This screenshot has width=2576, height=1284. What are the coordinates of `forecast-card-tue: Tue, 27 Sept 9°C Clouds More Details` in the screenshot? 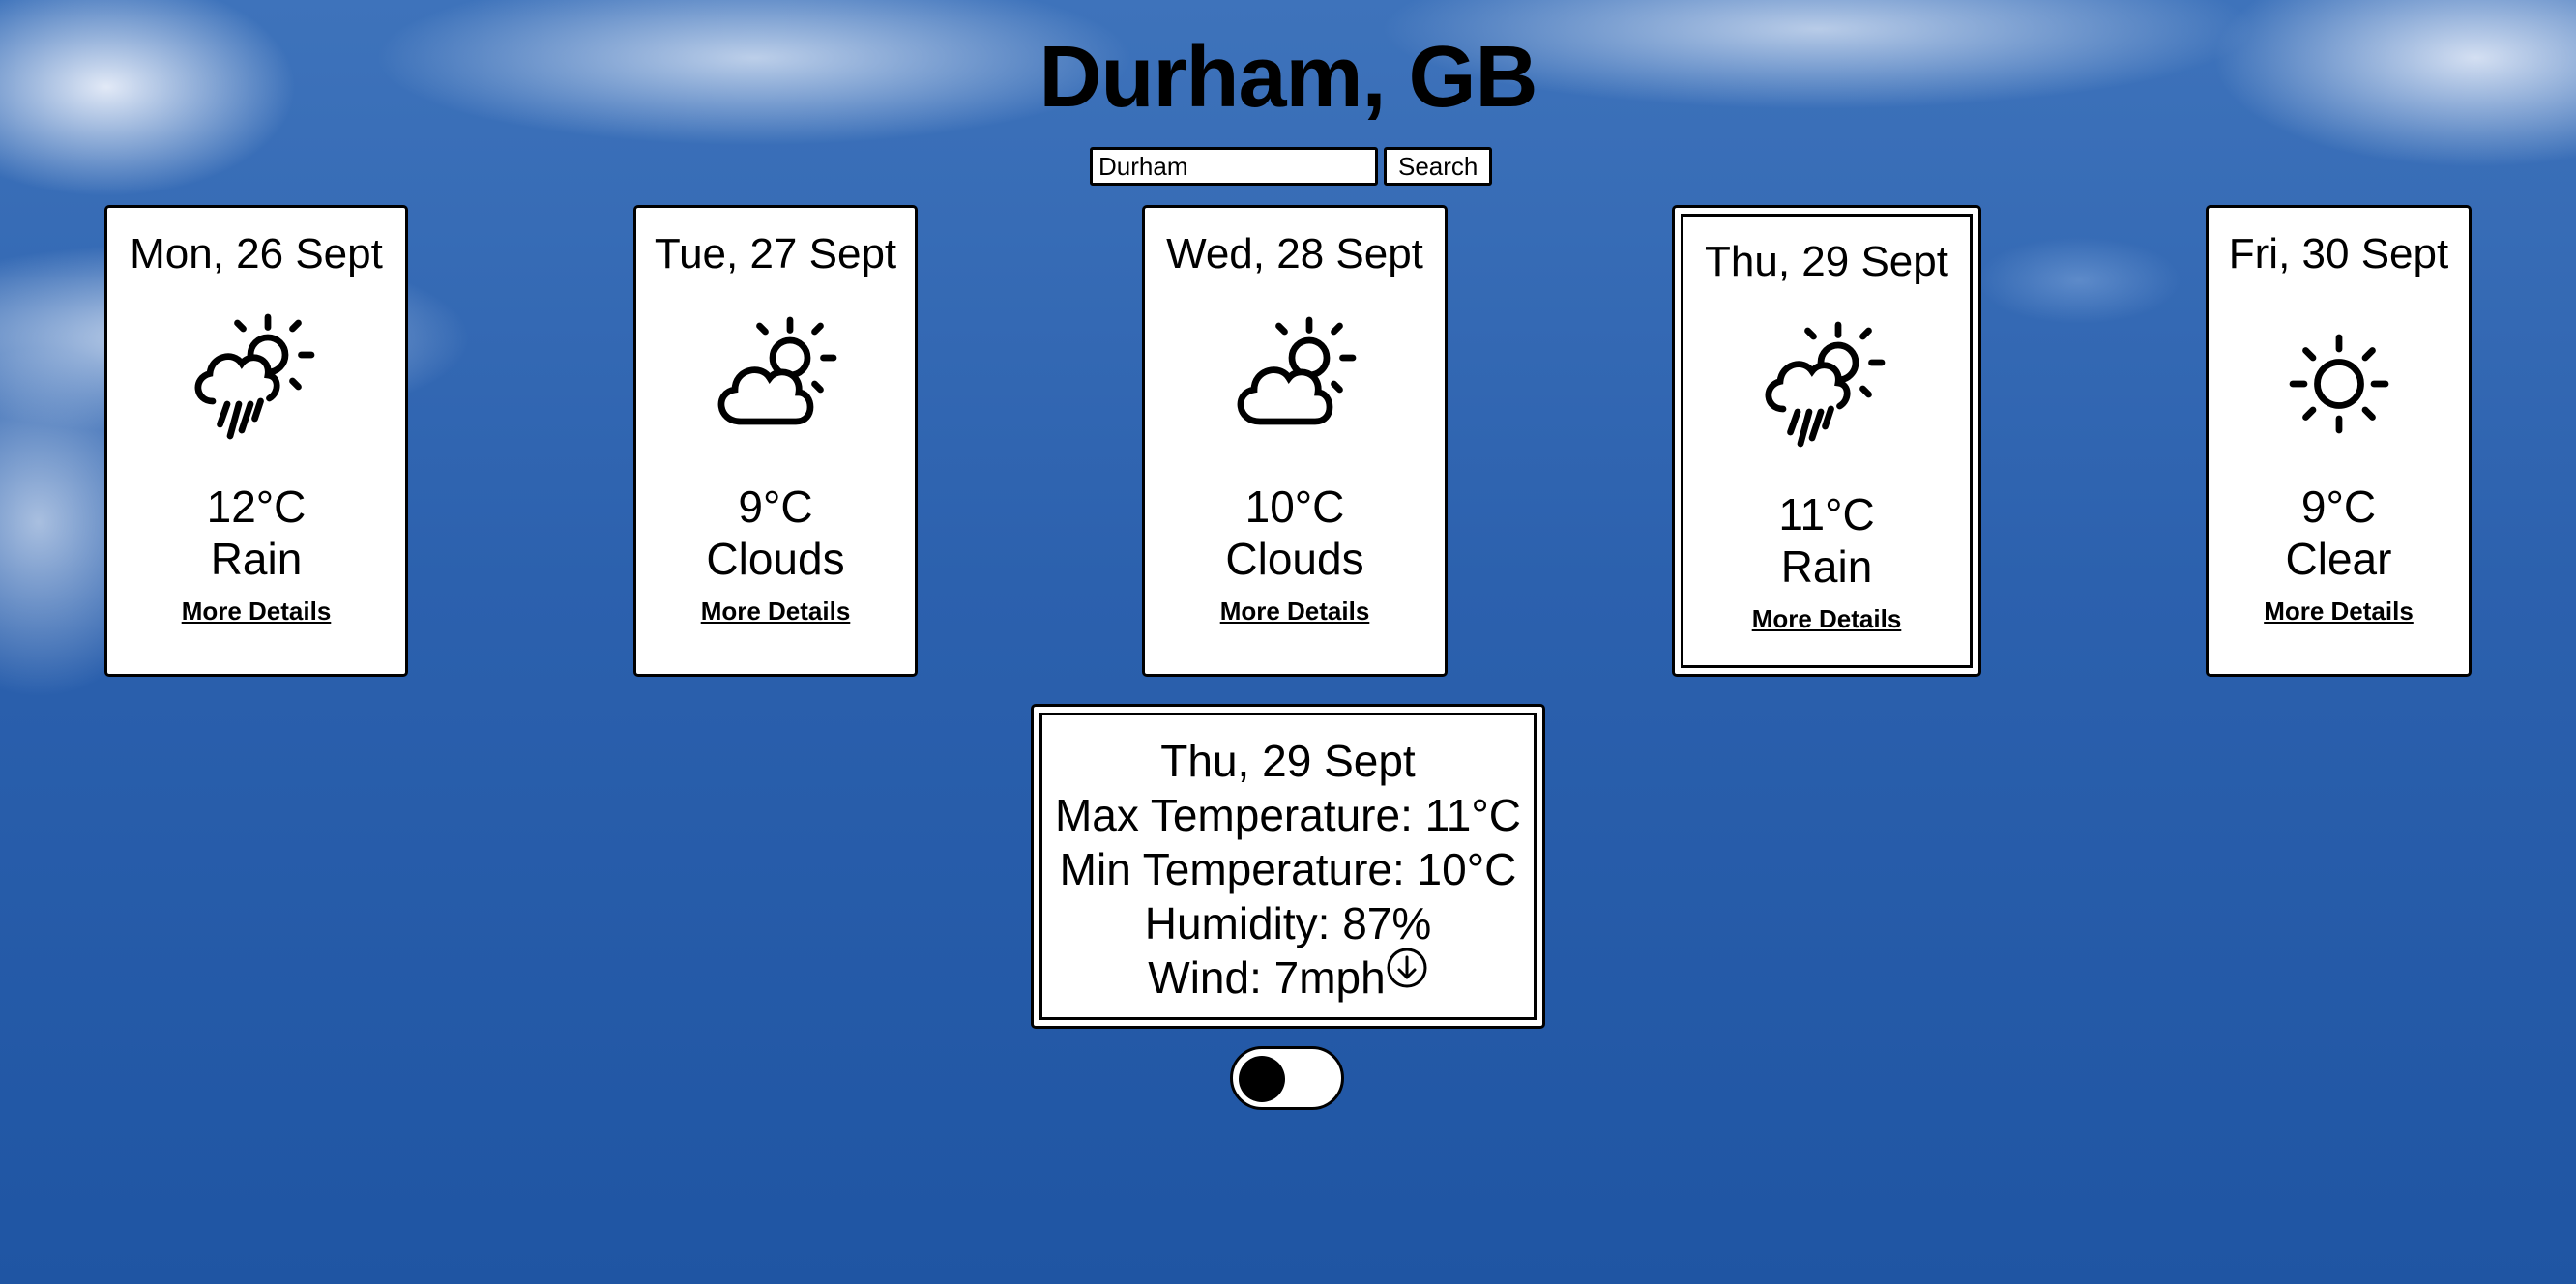 It's located at (775, 441).